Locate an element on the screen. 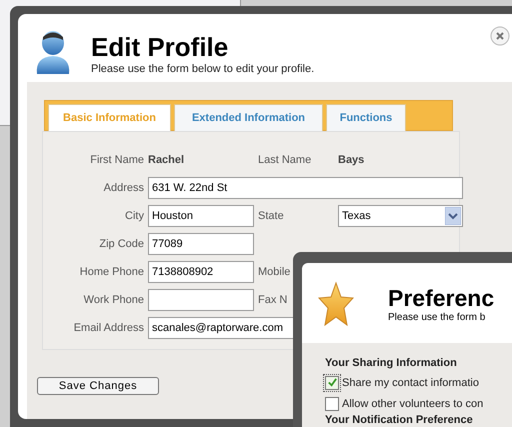 This screenshot has width=512, height=427. tab: Extended Information is located at coordinates (248, 117).